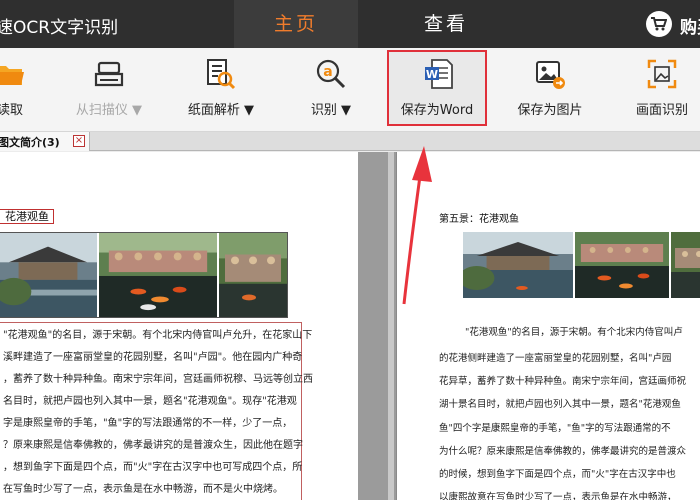  I want to click on result-line: "花港观鱼"的名目，源于宋朝。有个北宋内侍官叫卢, so click(574, 332).